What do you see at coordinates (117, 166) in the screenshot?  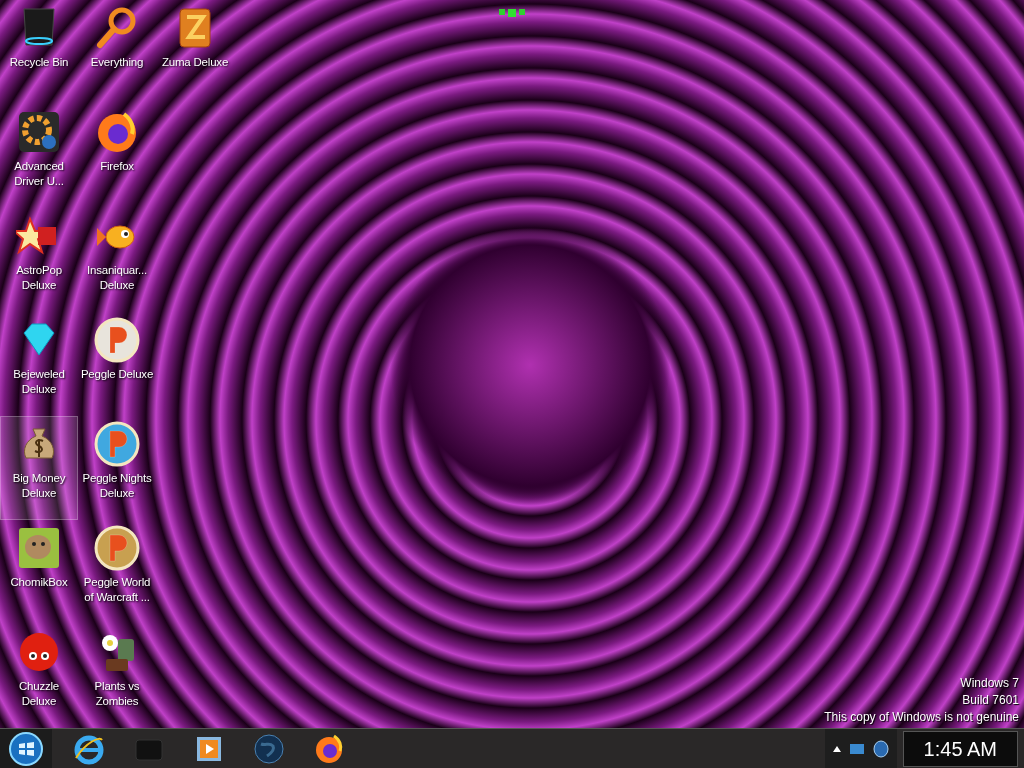 I see `icon-label: Firefox` at bounding box center [117, 166].